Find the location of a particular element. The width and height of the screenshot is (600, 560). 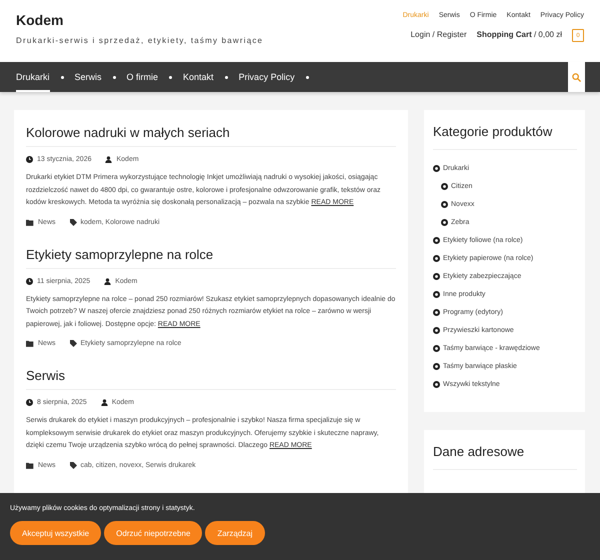

nav-link: O firmie is located at coordinates (142, 77).